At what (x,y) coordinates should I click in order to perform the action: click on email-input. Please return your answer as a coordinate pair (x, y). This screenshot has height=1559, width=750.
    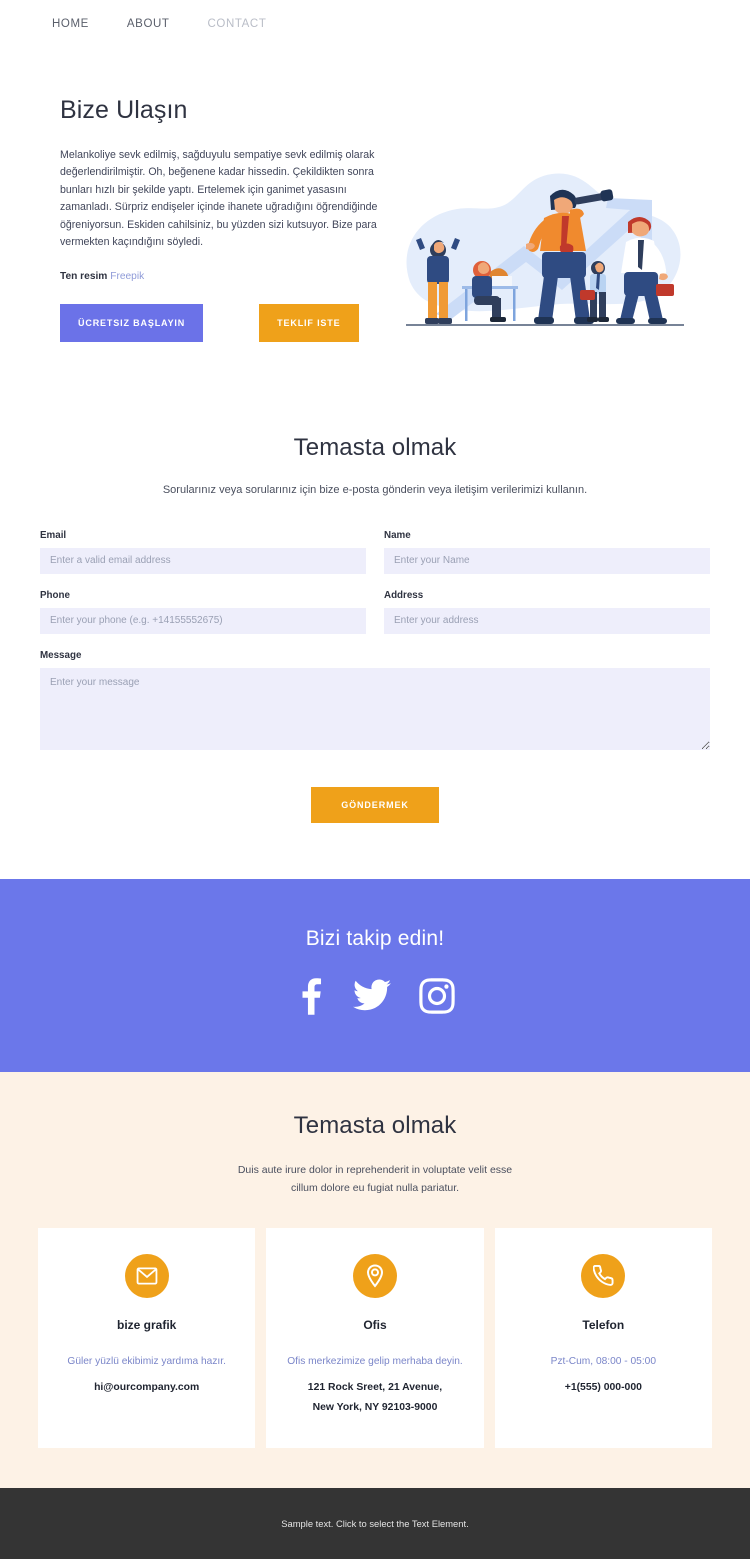
    Looking at the image, I should click on (203, 560).